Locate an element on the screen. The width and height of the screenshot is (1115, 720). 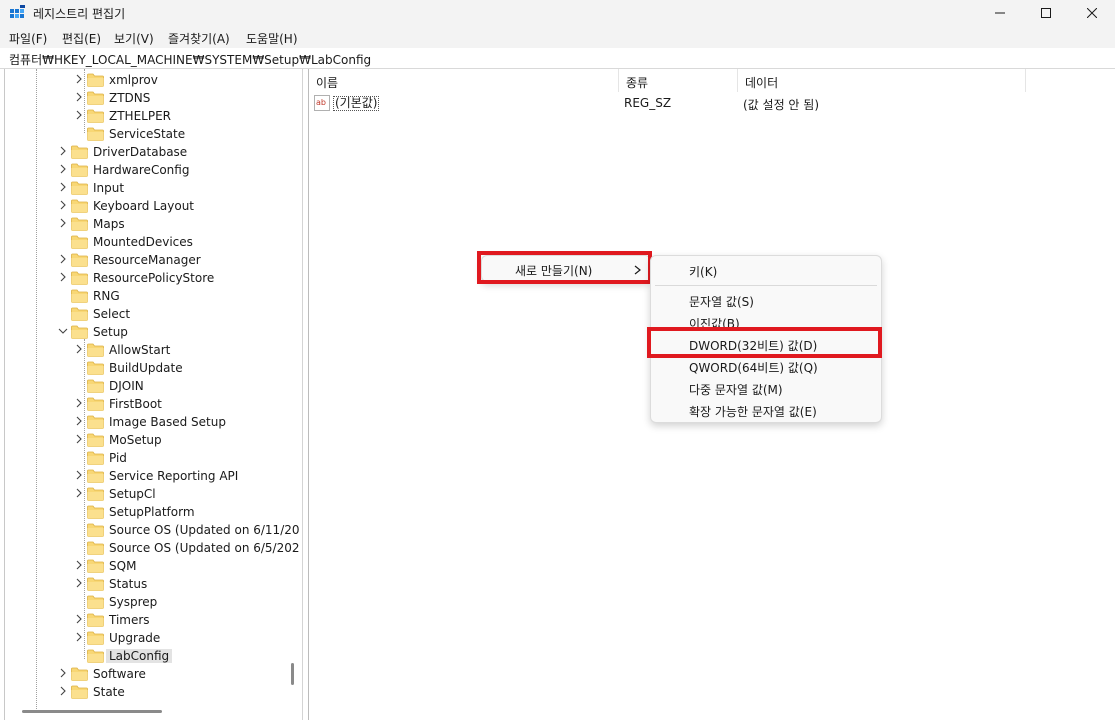
submenu-item-qword-value: QWORD(64비트) 값(Q) is located at coordinates (753, 367).